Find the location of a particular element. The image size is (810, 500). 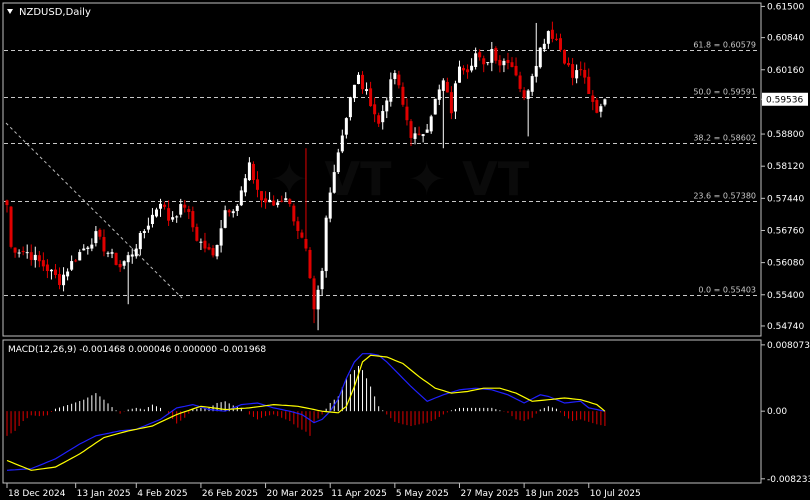

price-tick-label: 0.55400 is located at coordinates (785, 296).